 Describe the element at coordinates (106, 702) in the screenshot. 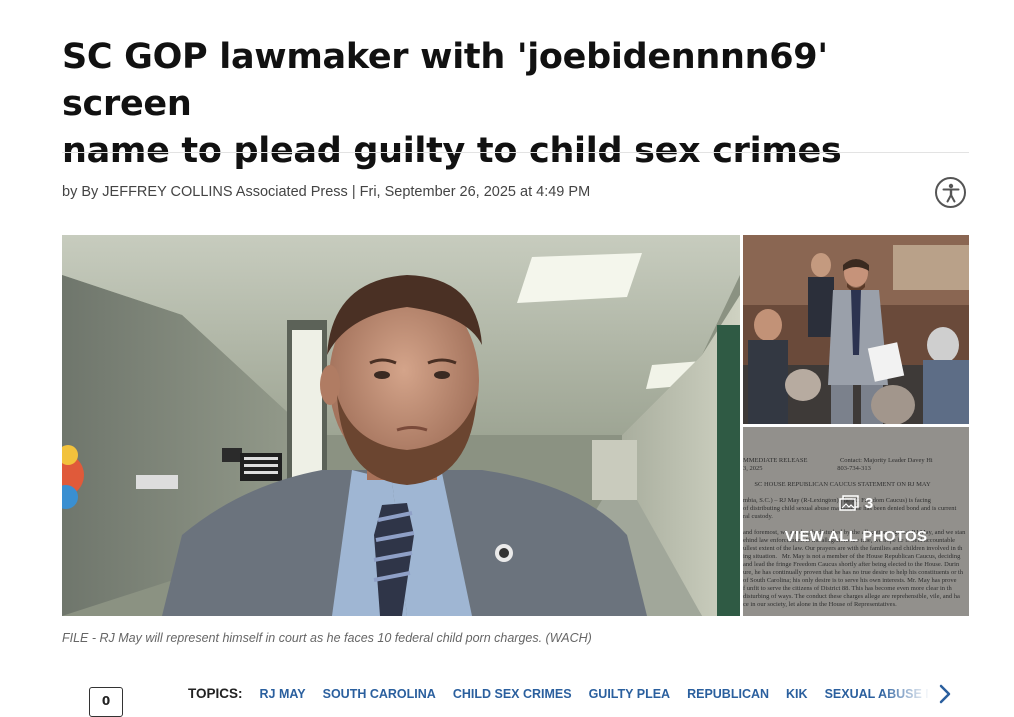

I see `comment-count-button: 0` at that location.